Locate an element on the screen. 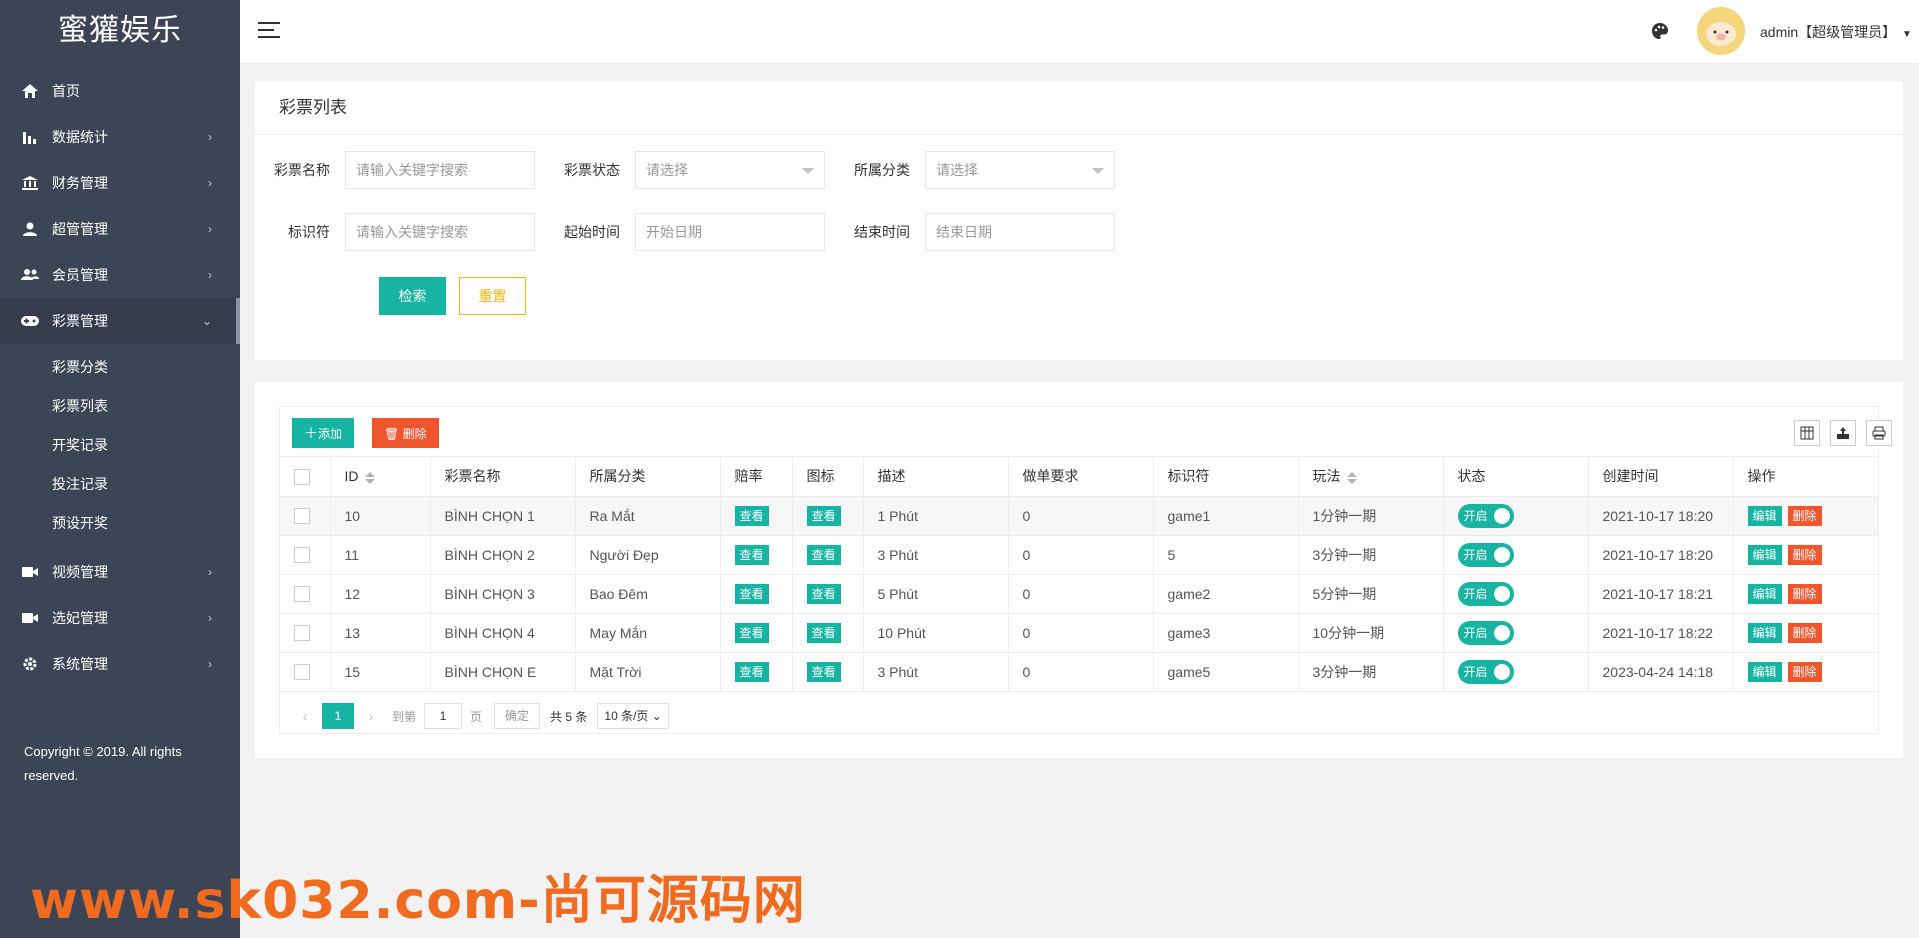 This screenshot has height=938, width=1919. sidebar-subitem-bet-records: 投注记录 is located at coordinates (120, 484).